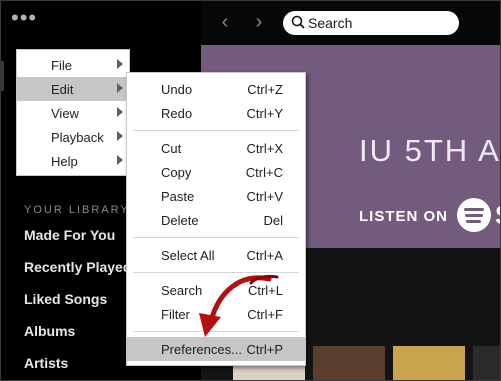  I want to click on menu-item-label: Paste, so click(178, 196).